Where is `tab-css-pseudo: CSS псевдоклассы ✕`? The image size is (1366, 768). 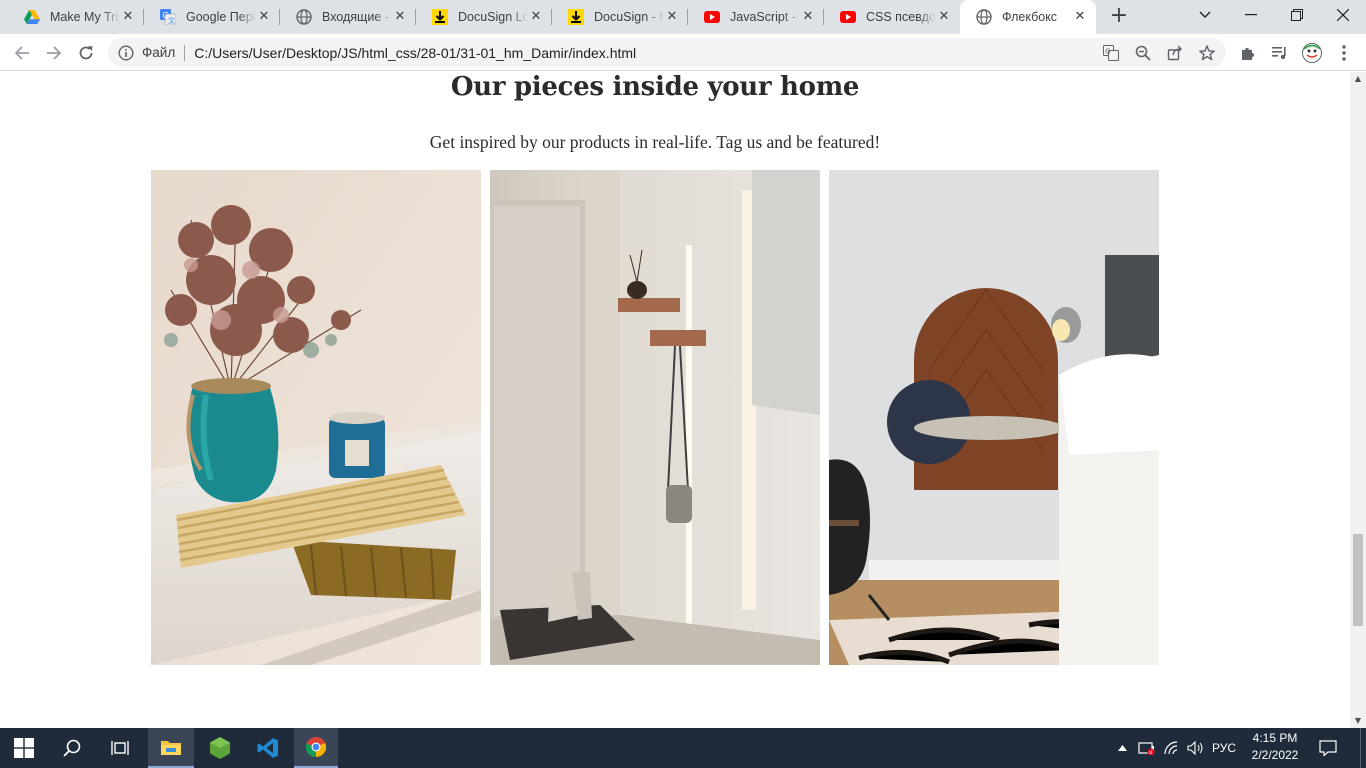 tab-css-pseudo: CSS псевдоклассы ✕ is located at coordinates (892, 17).